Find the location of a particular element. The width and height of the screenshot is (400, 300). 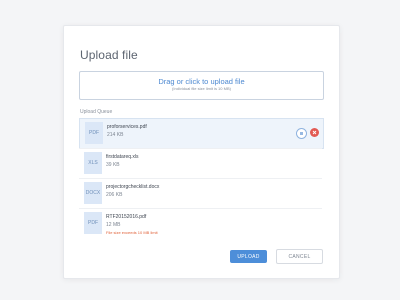

queue-item: DOCX projectorgchecklist.docx 206 KB is located at coordinates (200, 193).